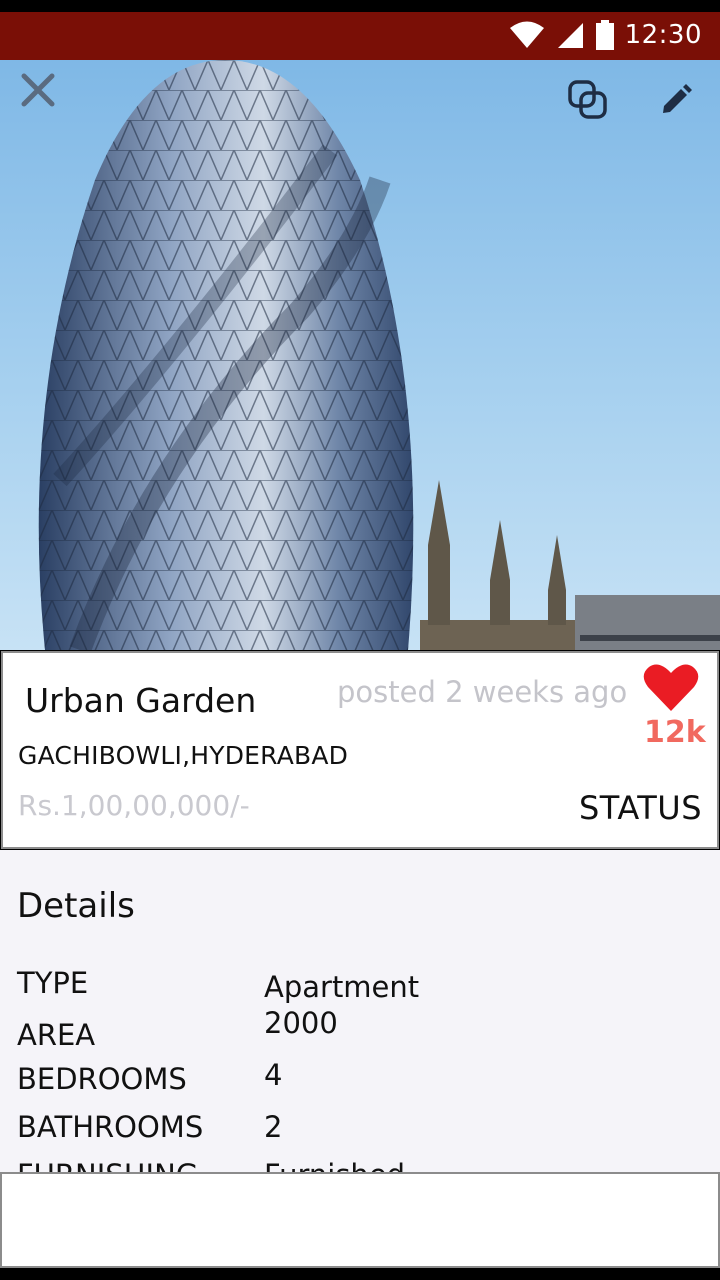  Describe the element at coordinates (640, 808) in the screenshot. I see `status-label: STATUS` at that location.